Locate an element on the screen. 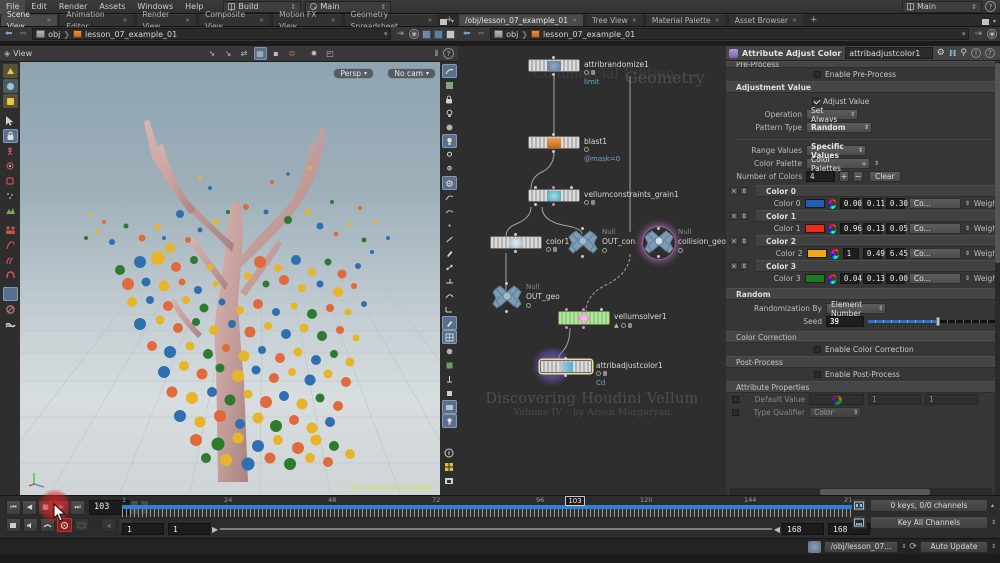 The image size is (1000, 563). tab-render-view: Render View ✕ is located at coordinates (166, 20).